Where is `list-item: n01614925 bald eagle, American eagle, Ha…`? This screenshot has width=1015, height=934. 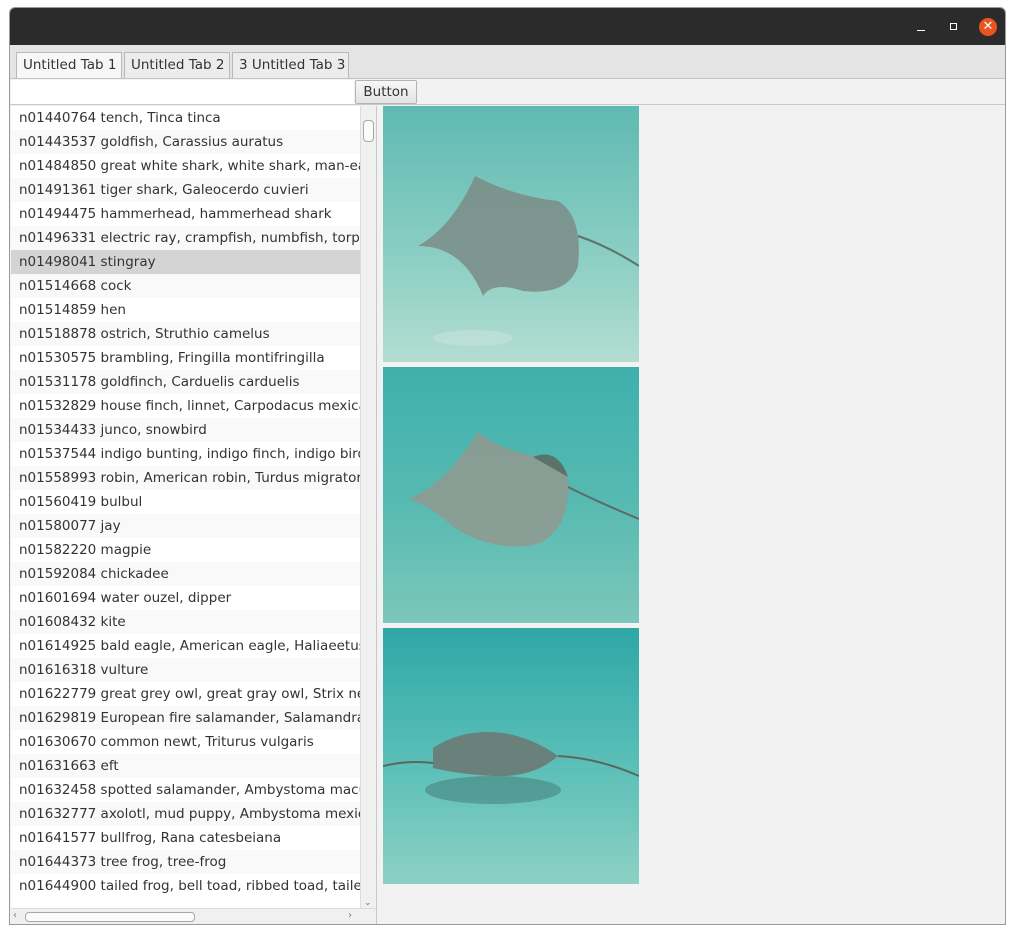
list-item: n01614925 bald eagle, American eagle, Ha… is located at coordinates (185, 646).